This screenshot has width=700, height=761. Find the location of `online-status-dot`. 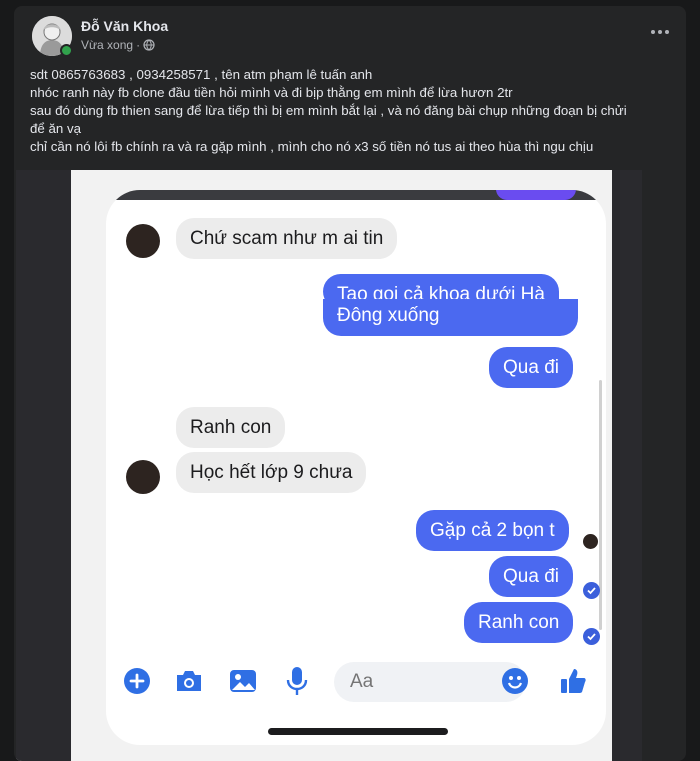

online-status-dot is located at coordinates (66, 50).